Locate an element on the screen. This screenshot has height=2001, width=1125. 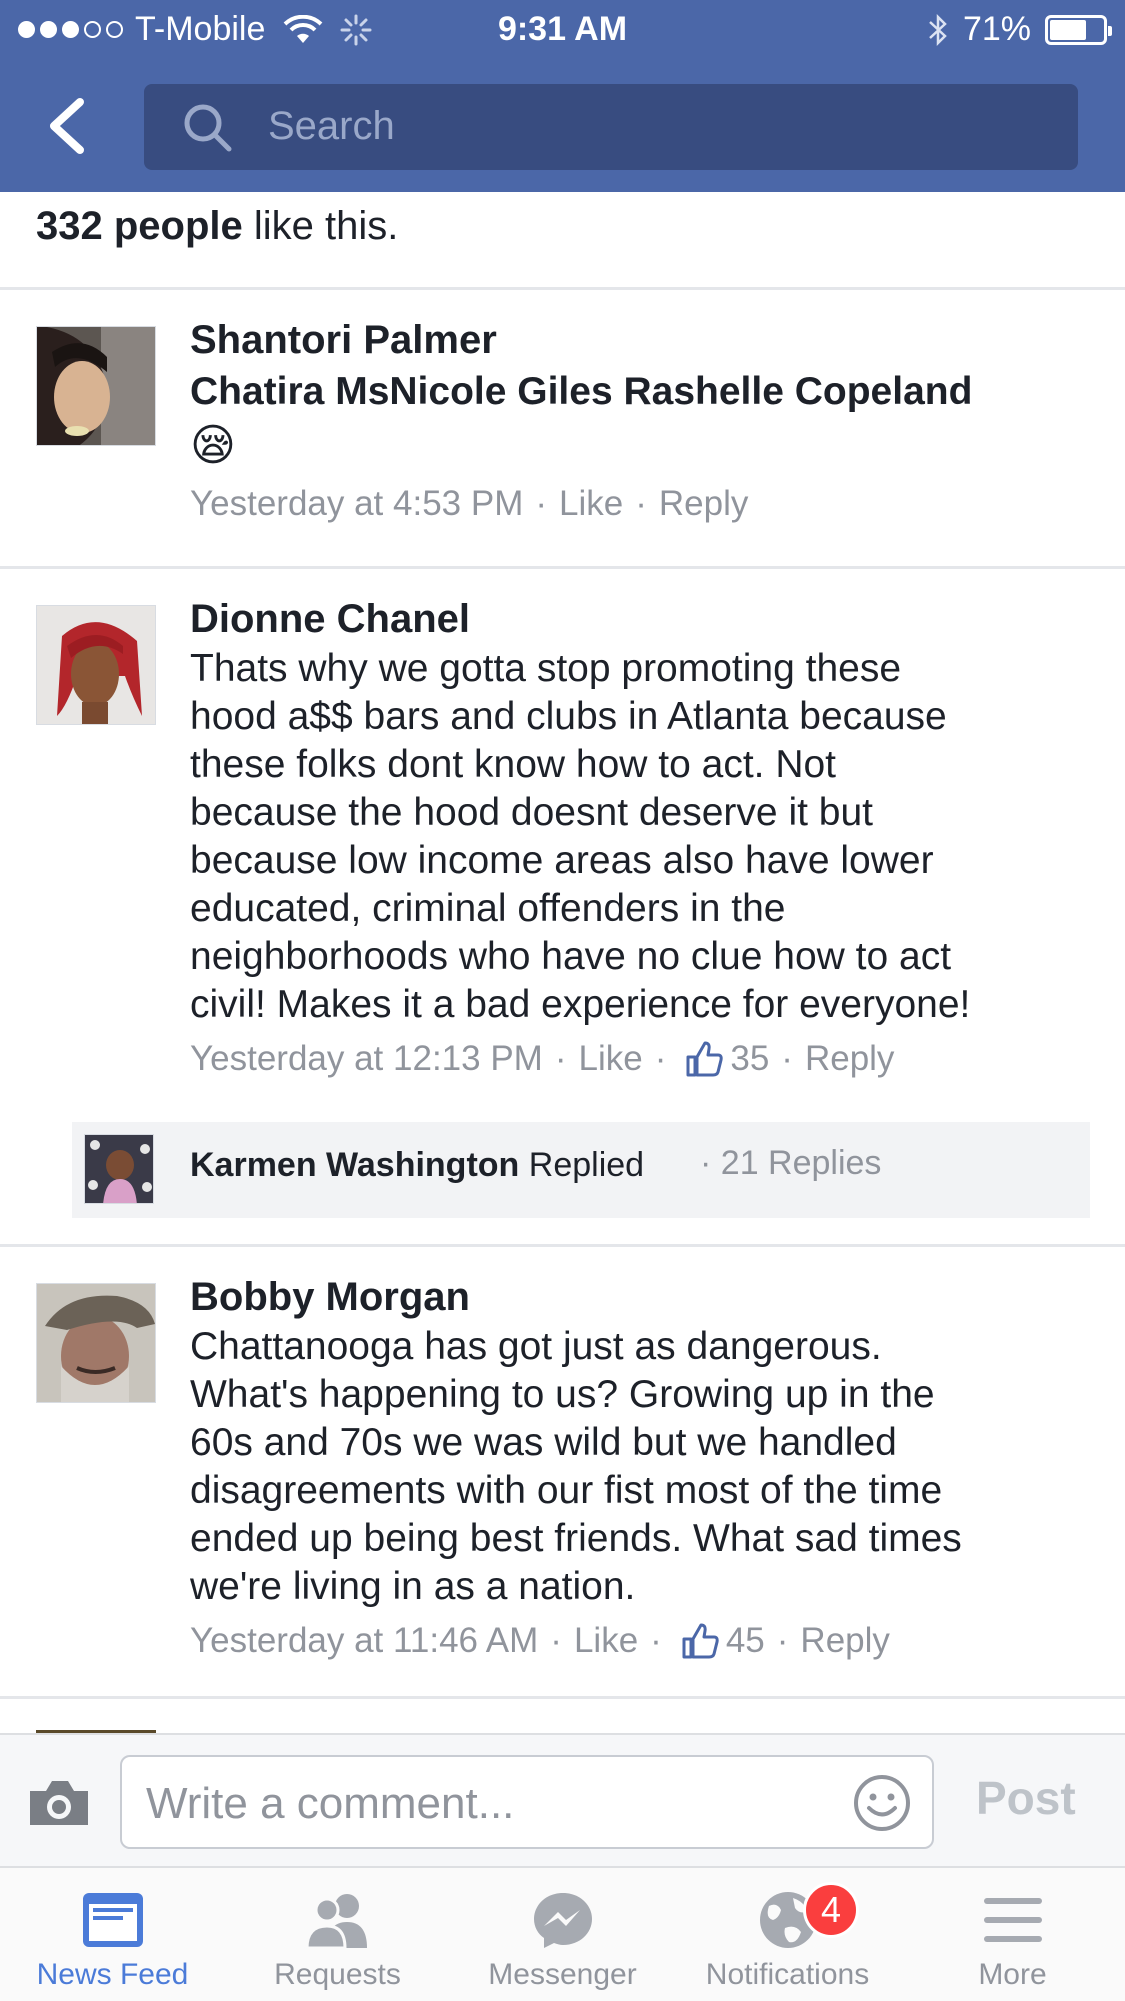
emoji-icon is located at coordinates (882, 1803).